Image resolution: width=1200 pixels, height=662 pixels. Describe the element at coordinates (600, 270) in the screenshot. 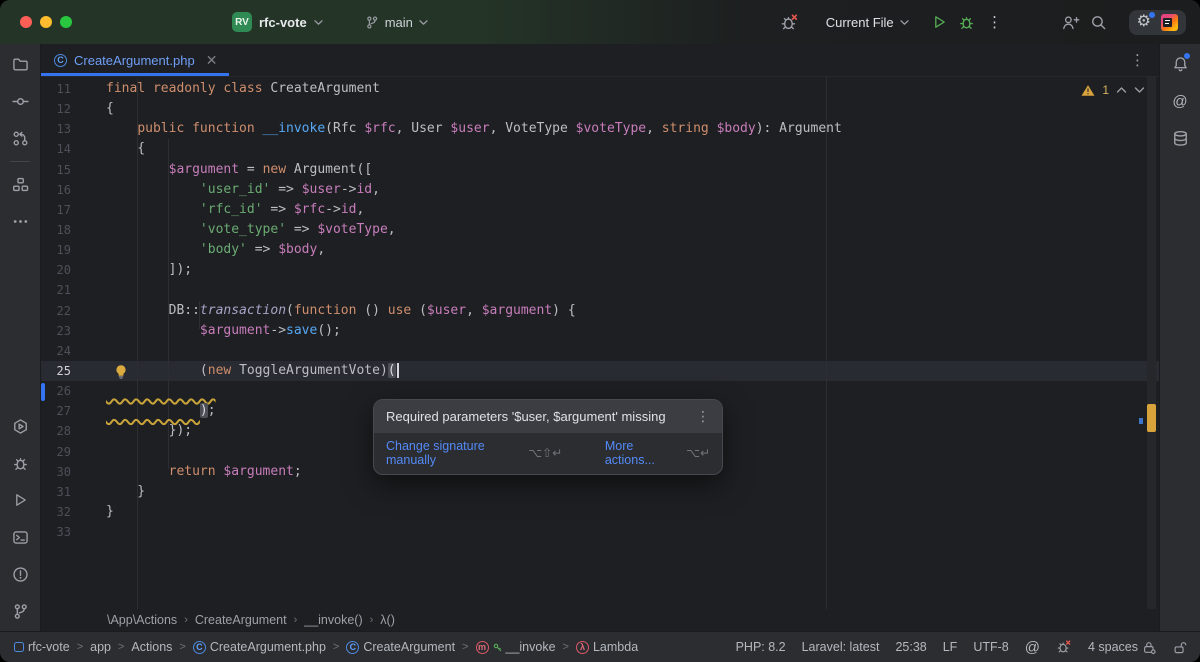

I see `code-line: 20 ]);` at that location.